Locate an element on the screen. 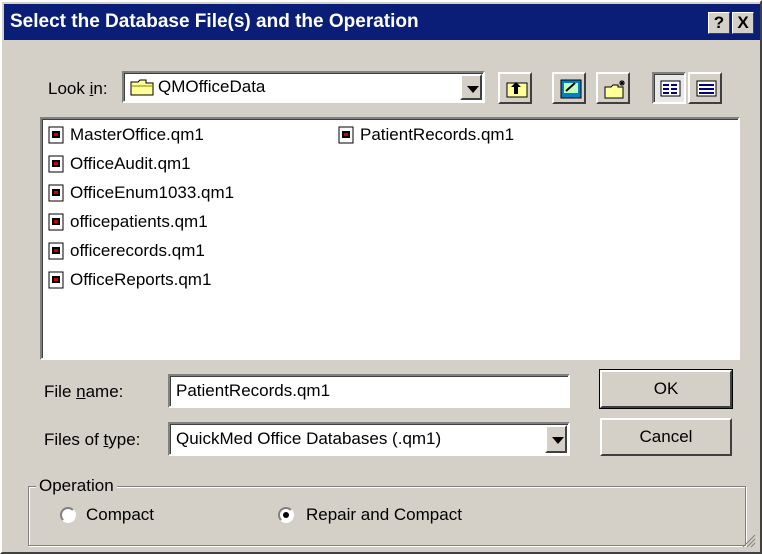  help-button: ? is located at coordinates (719, 23).